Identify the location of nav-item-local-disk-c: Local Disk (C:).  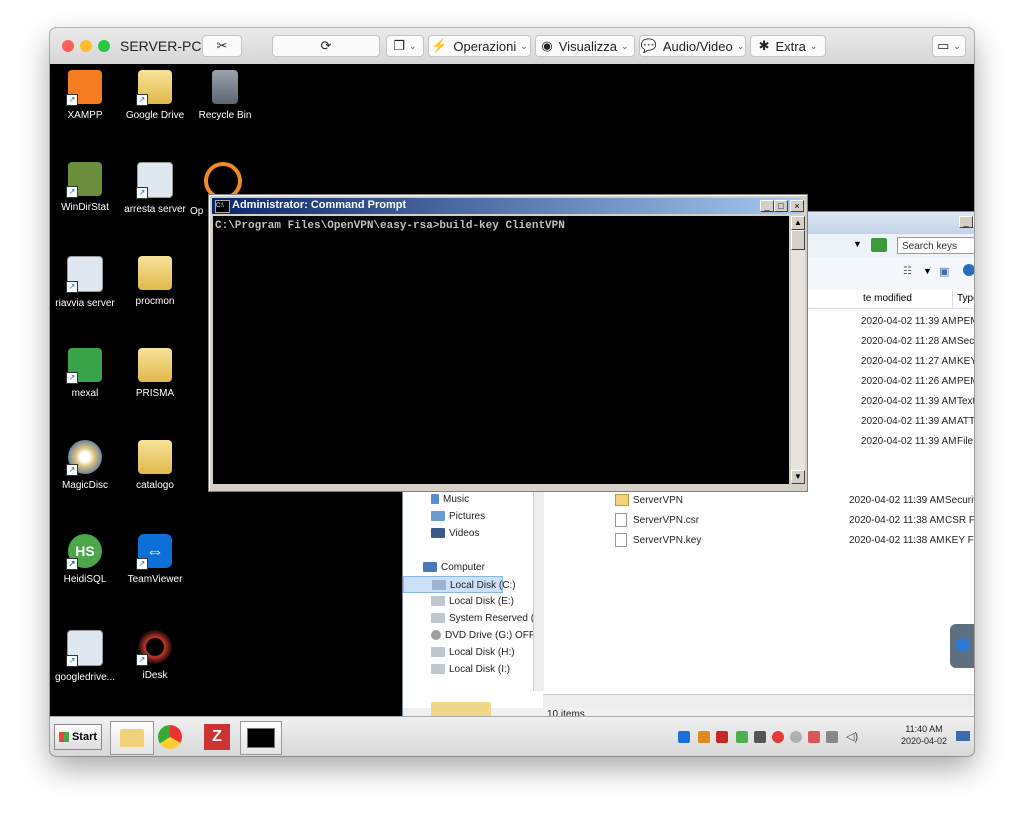
(459, 584).